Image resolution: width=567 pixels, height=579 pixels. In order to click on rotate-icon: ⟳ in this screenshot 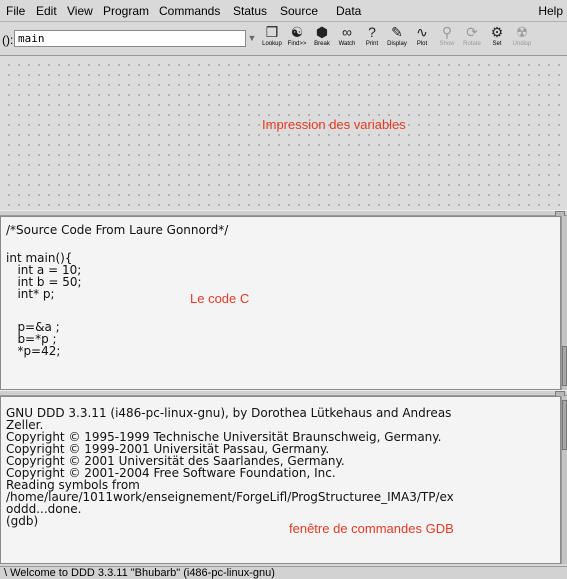, I will do `click(472, 32)`.